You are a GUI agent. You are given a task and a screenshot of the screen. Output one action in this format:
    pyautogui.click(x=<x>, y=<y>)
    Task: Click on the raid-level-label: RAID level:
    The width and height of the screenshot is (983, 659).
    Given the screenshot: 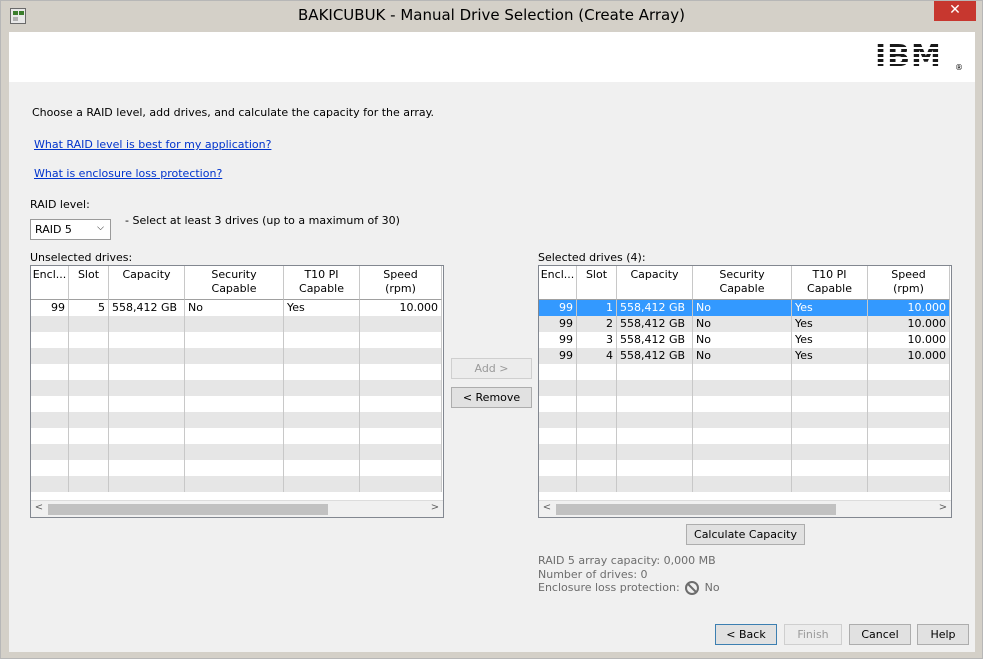 What is the action you would take?
    pyautogui.click(x=60, y=204)
    